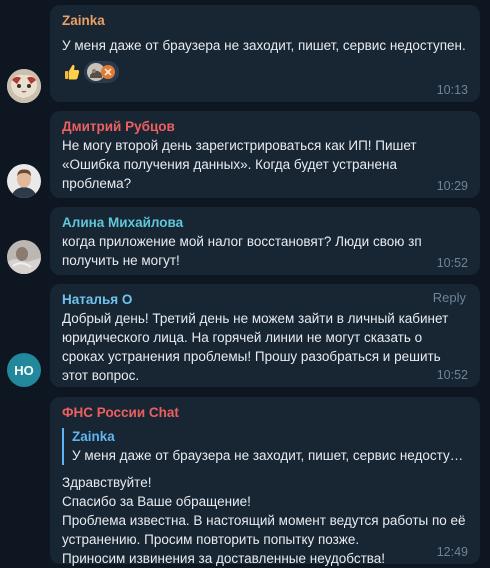 The image size is (490, 568). What do you see at coordinates (452, 552) in the screenshot?
I see `message-time: 12:49` at bounding box center [452, 552].